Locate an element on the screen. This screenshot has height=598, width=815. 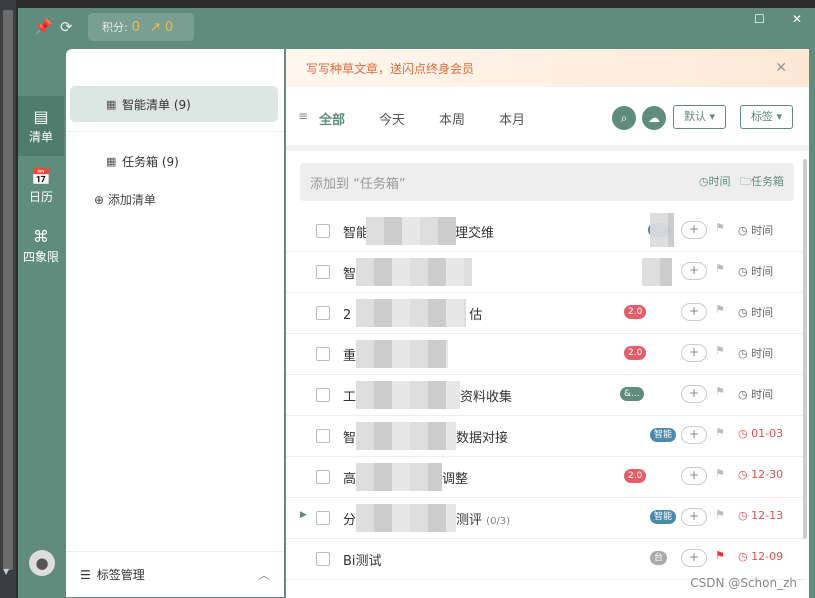
task-row: 智 数据对接 智能 + ⚑ ◷ 01-03 is located at coordinates (546, 436).